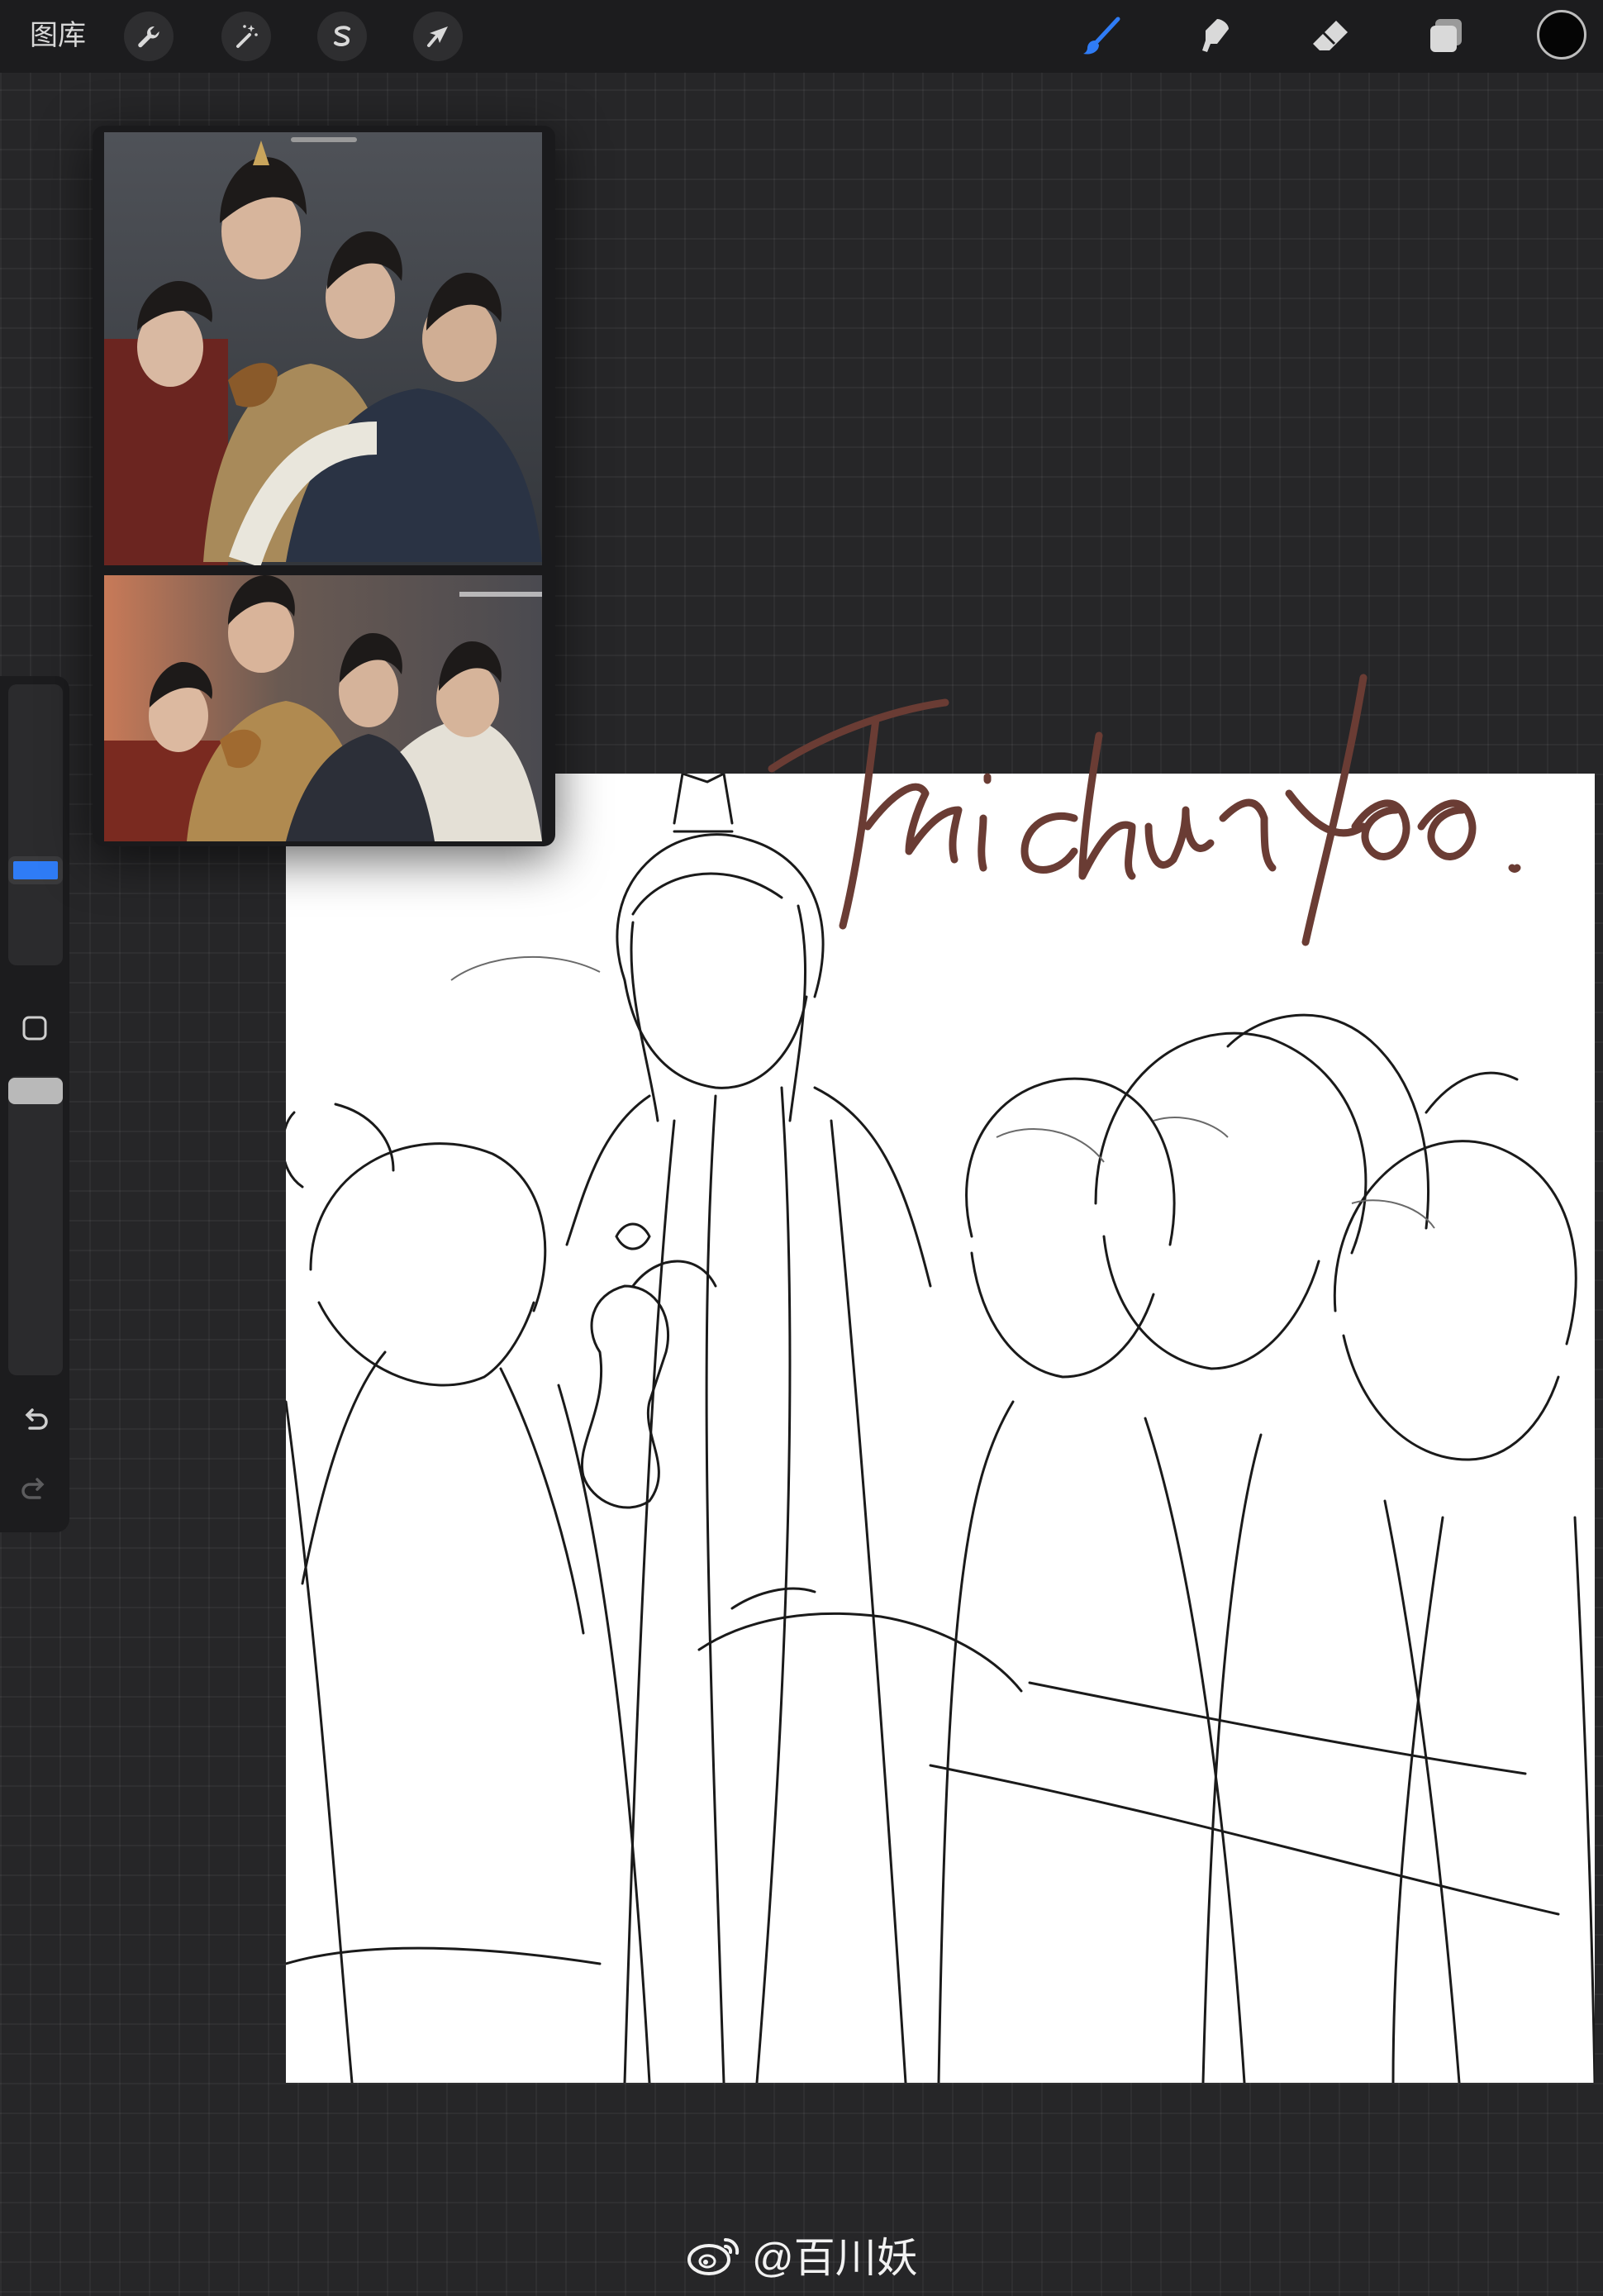 The height and width of the screenshot is (2296, 1603). What do you see at coordinates (35, 1225) in the screenshot?
I see `opacity-slider` at bounding box center [35, 1225].